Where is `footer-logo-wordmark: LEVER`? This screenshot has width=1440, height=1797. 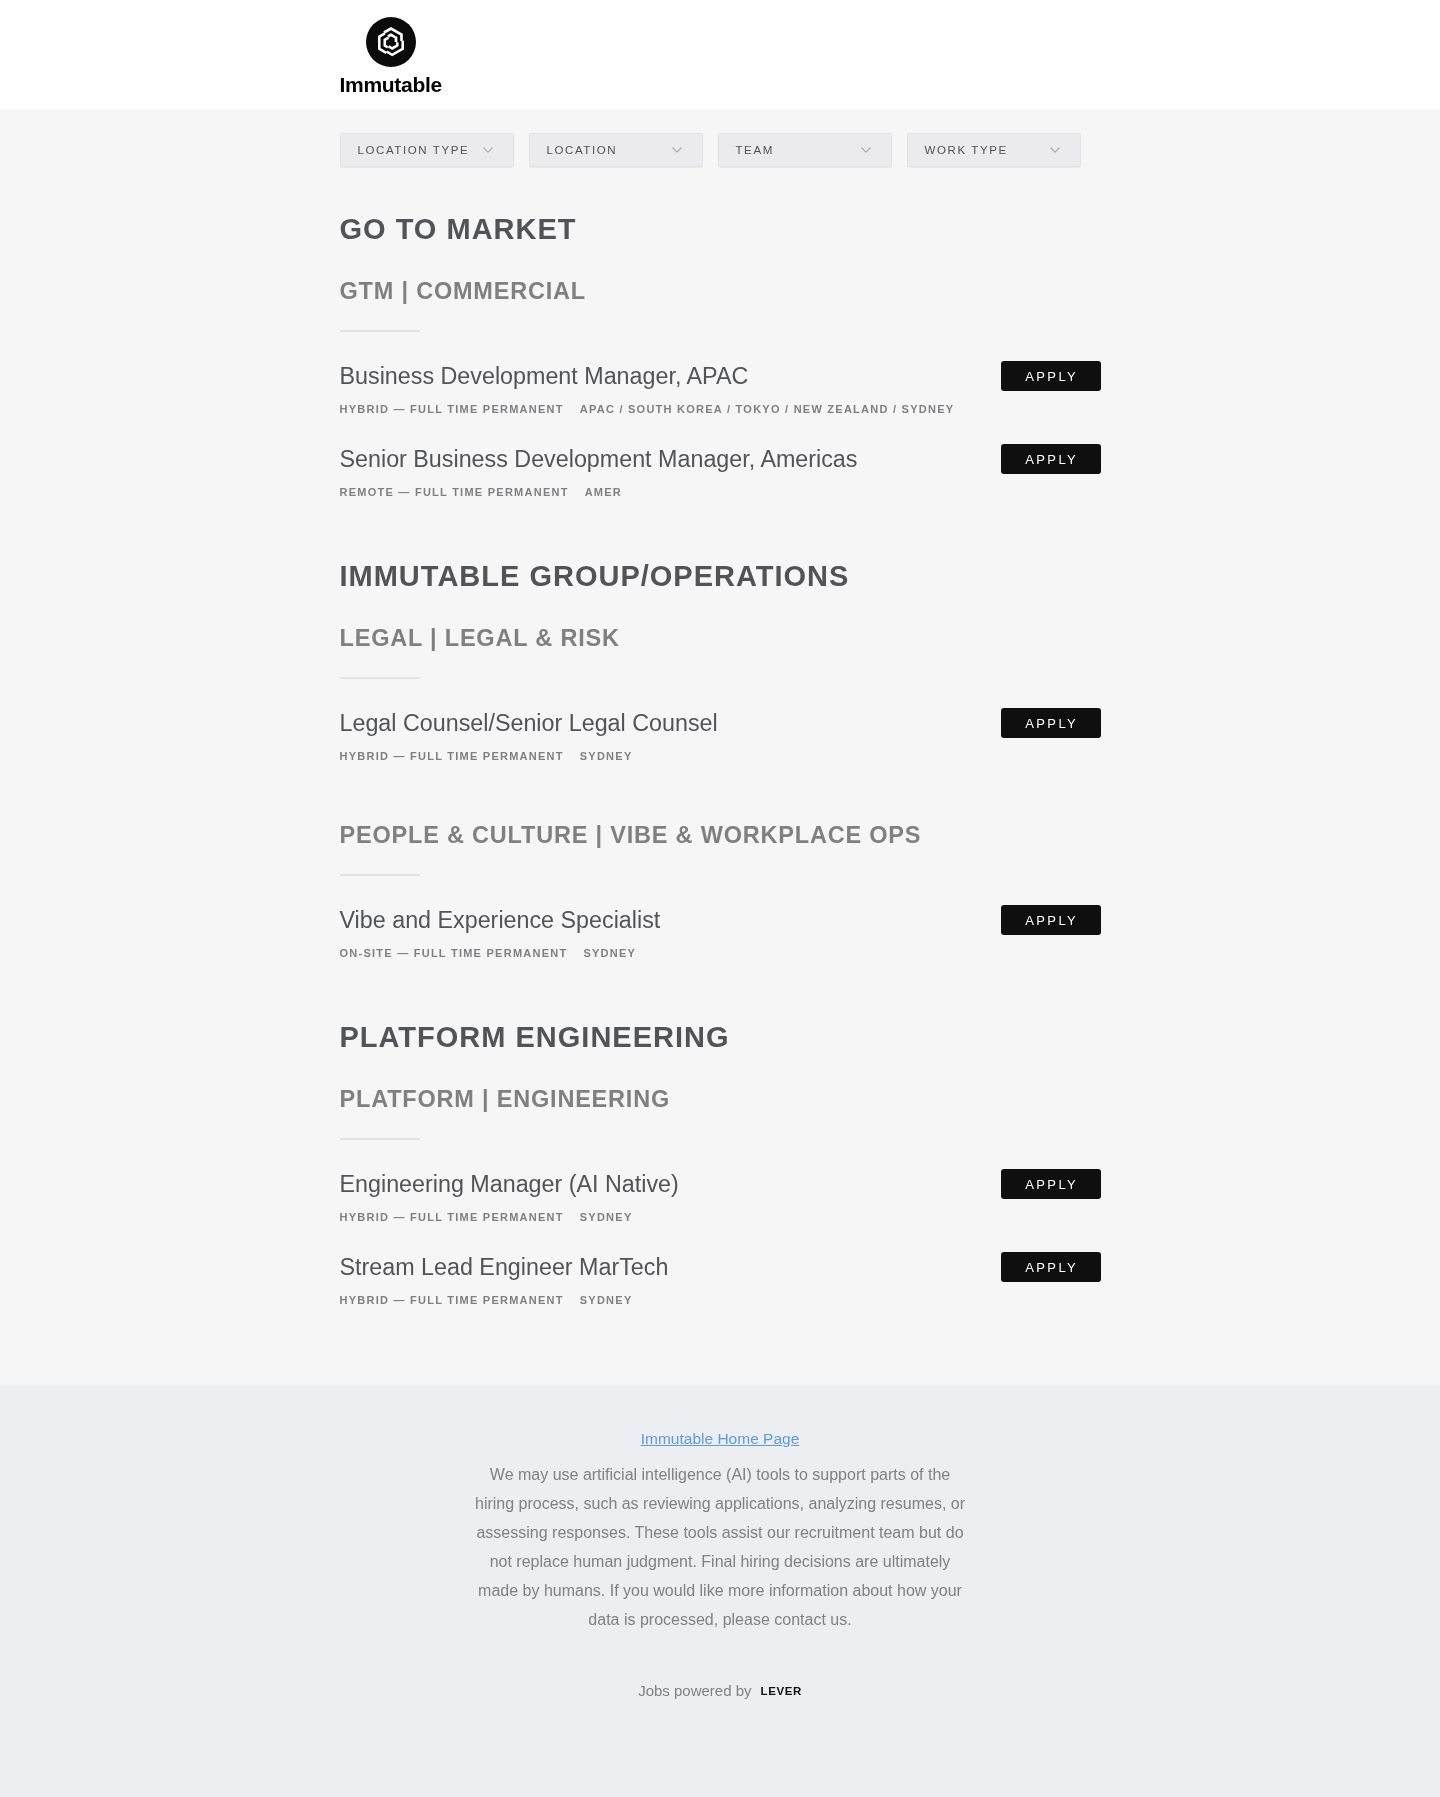
footer-logo-wordmark: LEVER is located at coordinates (781, 1691).